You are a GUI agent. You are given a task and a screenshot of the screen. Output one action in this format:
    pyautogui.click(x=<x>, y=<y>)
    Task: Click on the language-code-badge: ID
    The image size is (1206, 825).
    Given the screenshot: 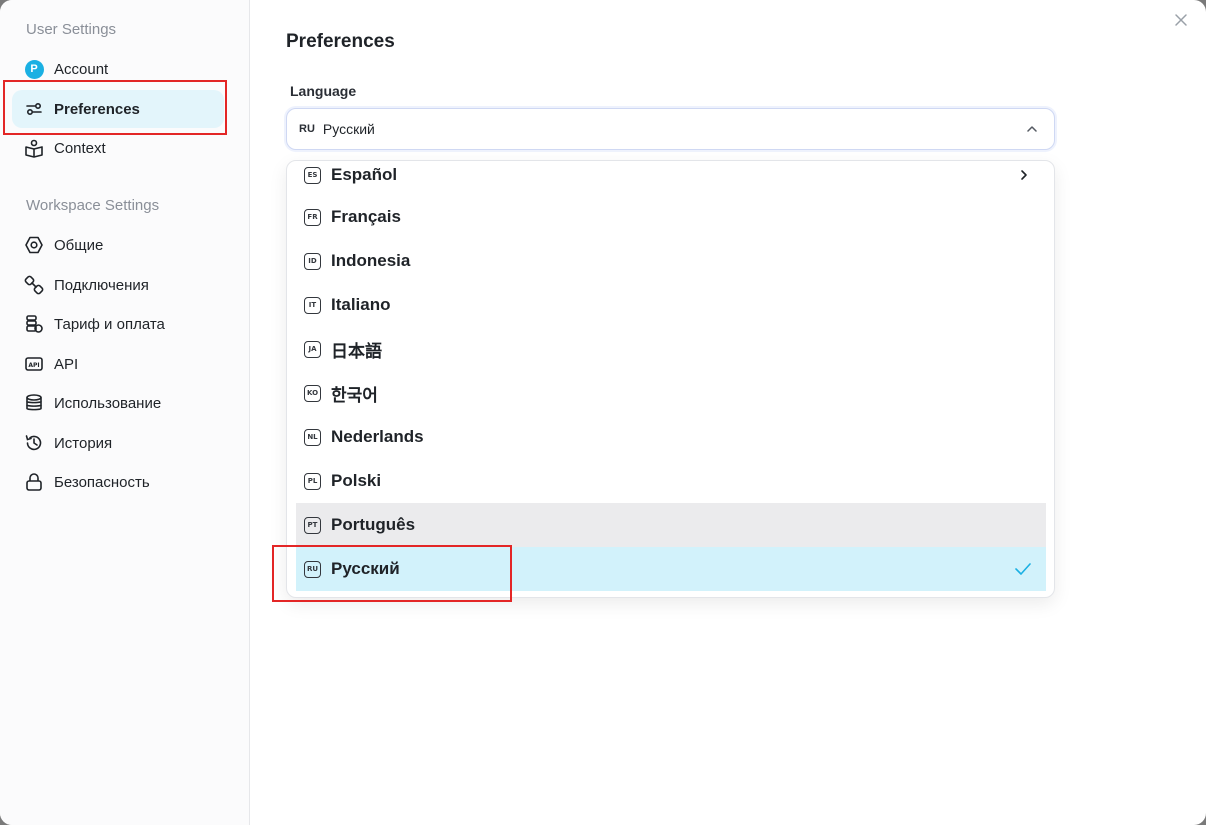 What is the action you would take?
    pyautogui.click(x=312, y=261)
    